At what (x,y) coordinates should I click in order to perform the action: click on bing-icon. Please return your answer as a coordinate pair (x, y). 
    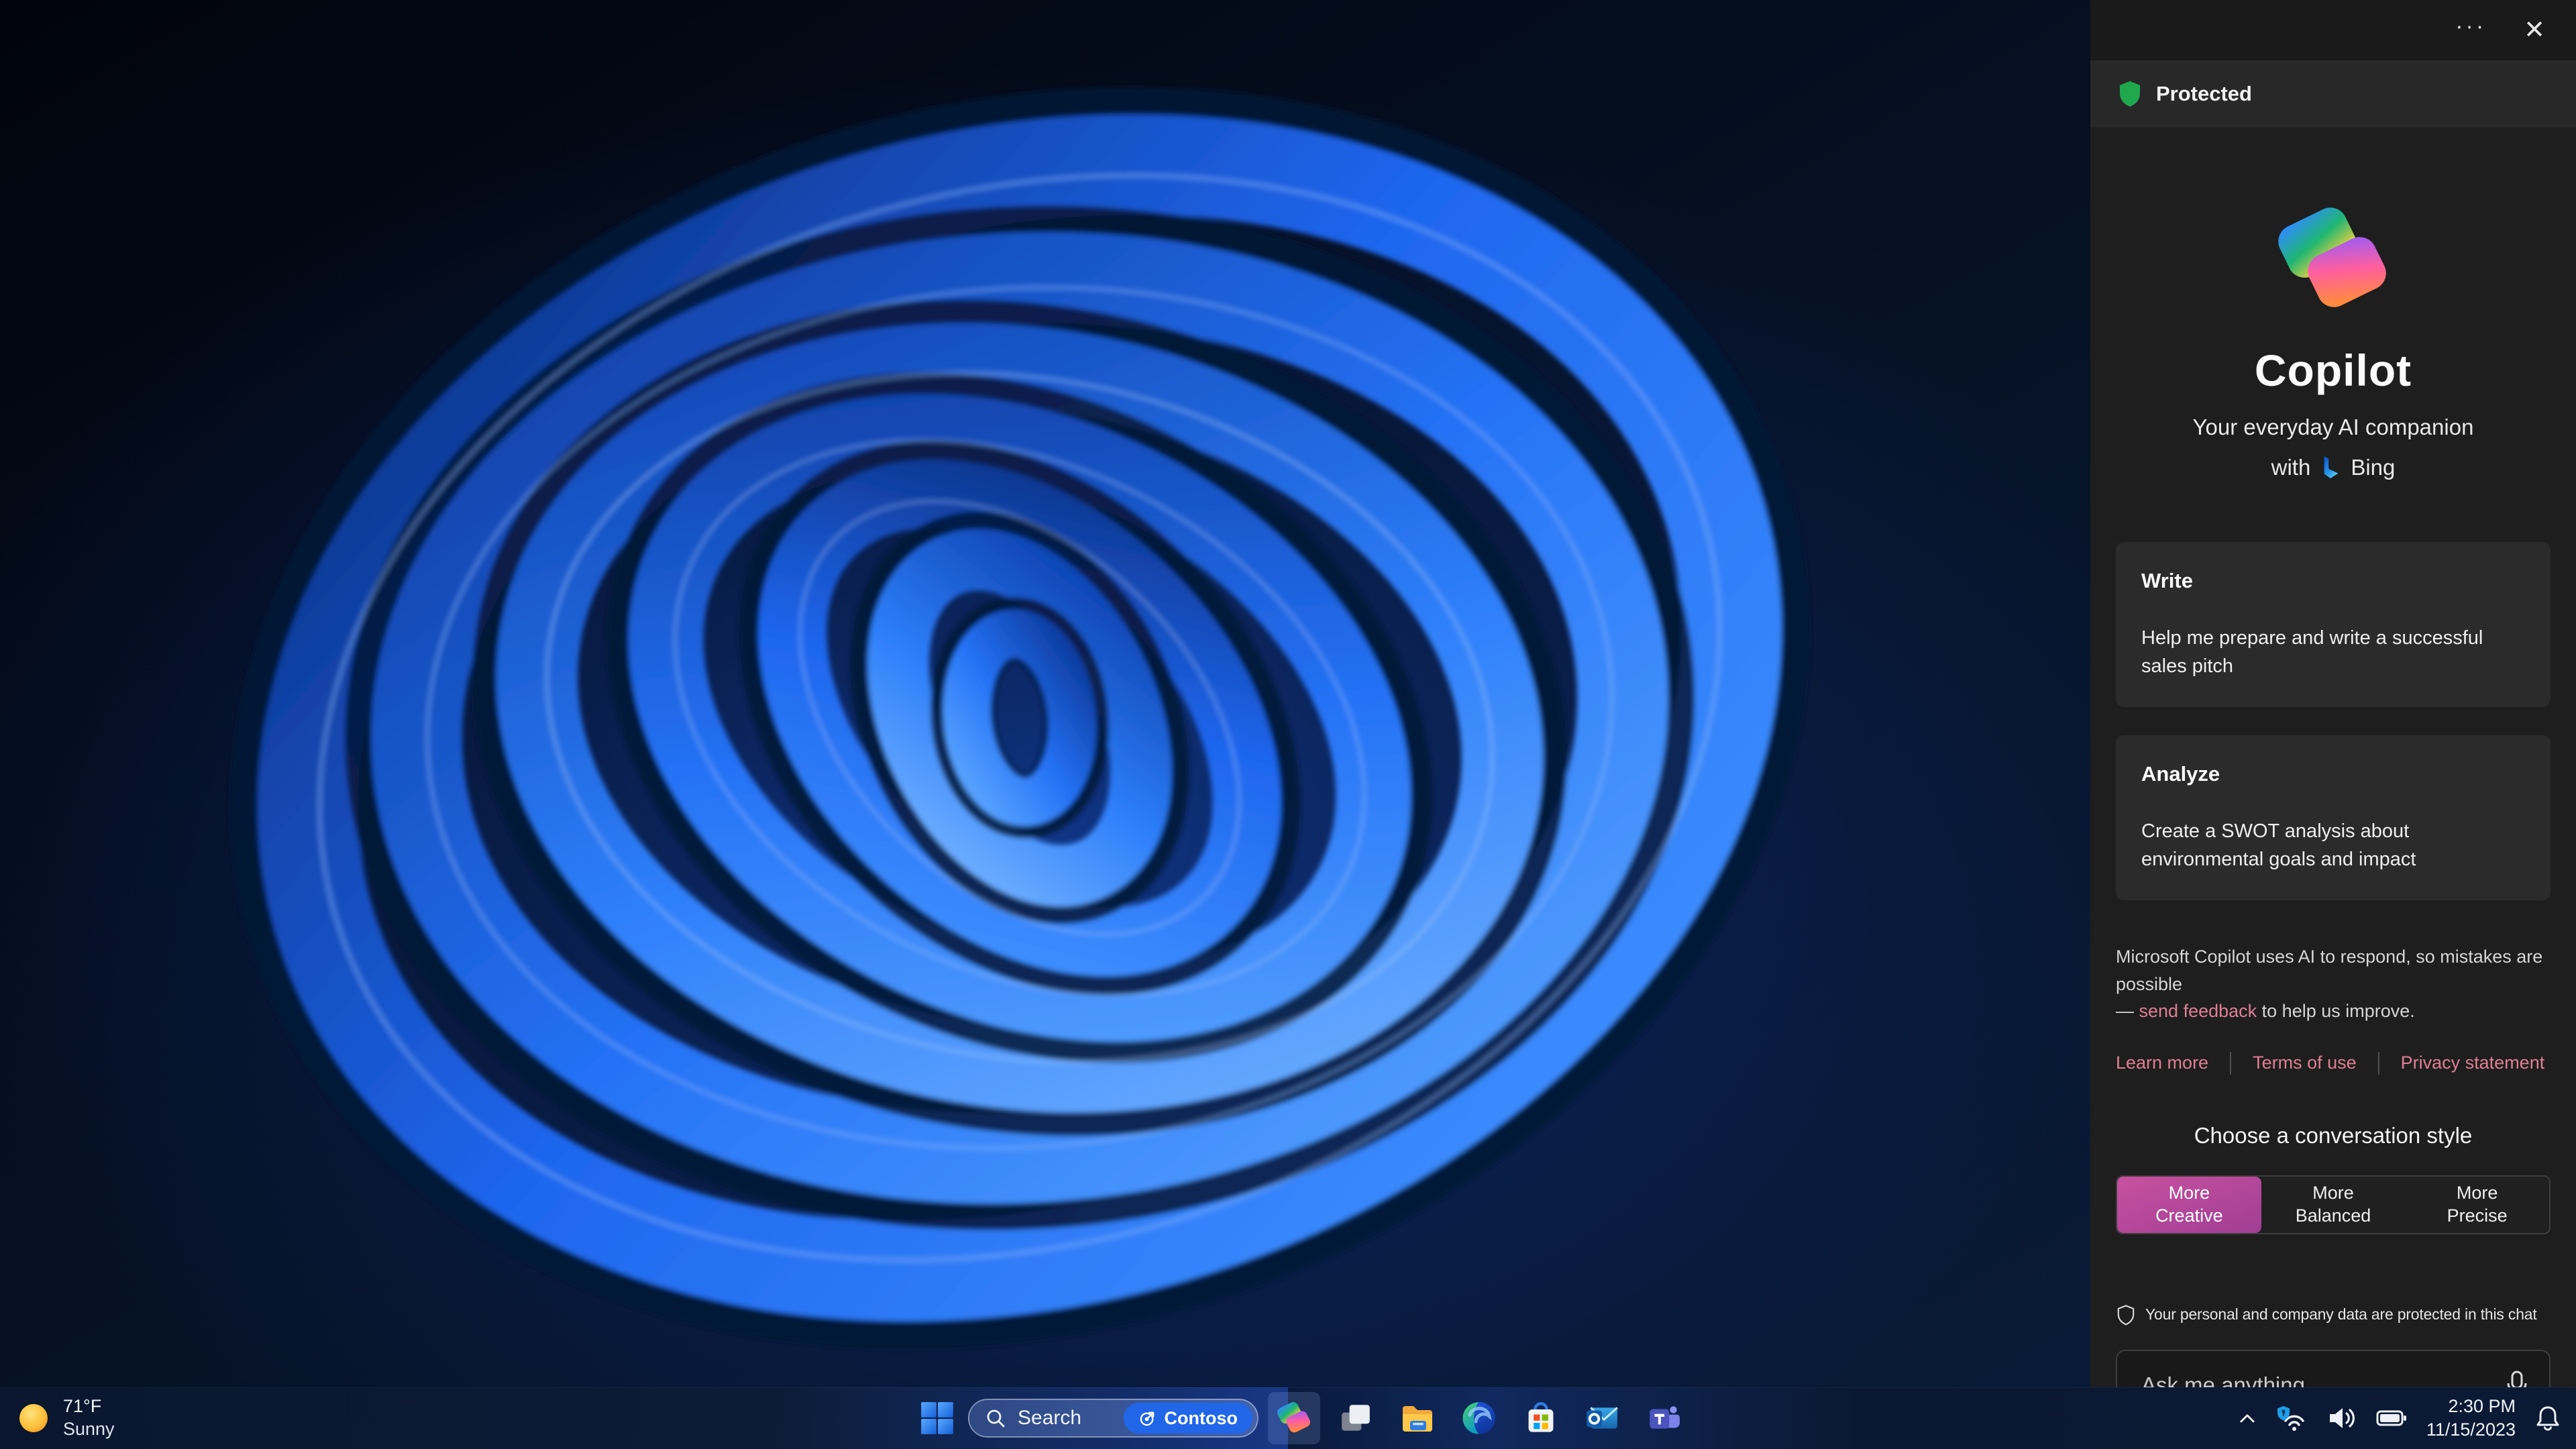
    Looking at the image, I should click on (2331, 467).